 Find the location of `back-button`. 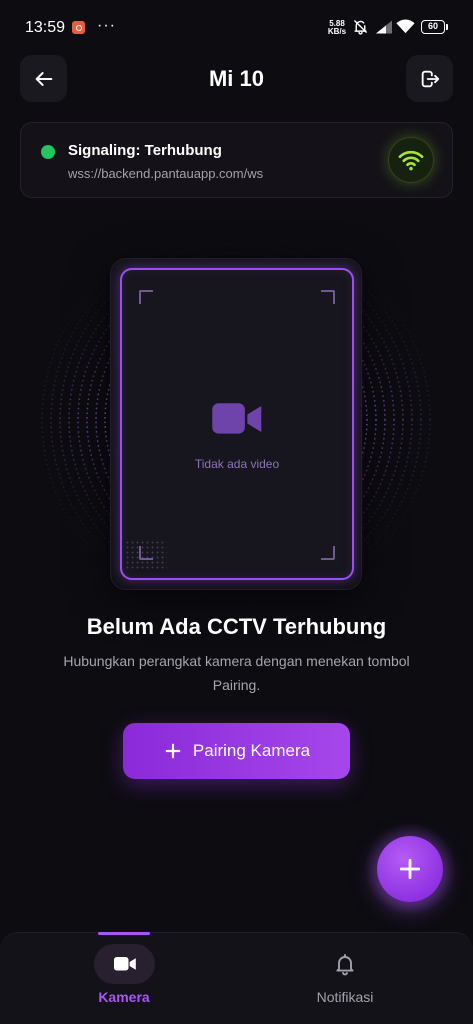

back-button is located at coordinates (43, 78).